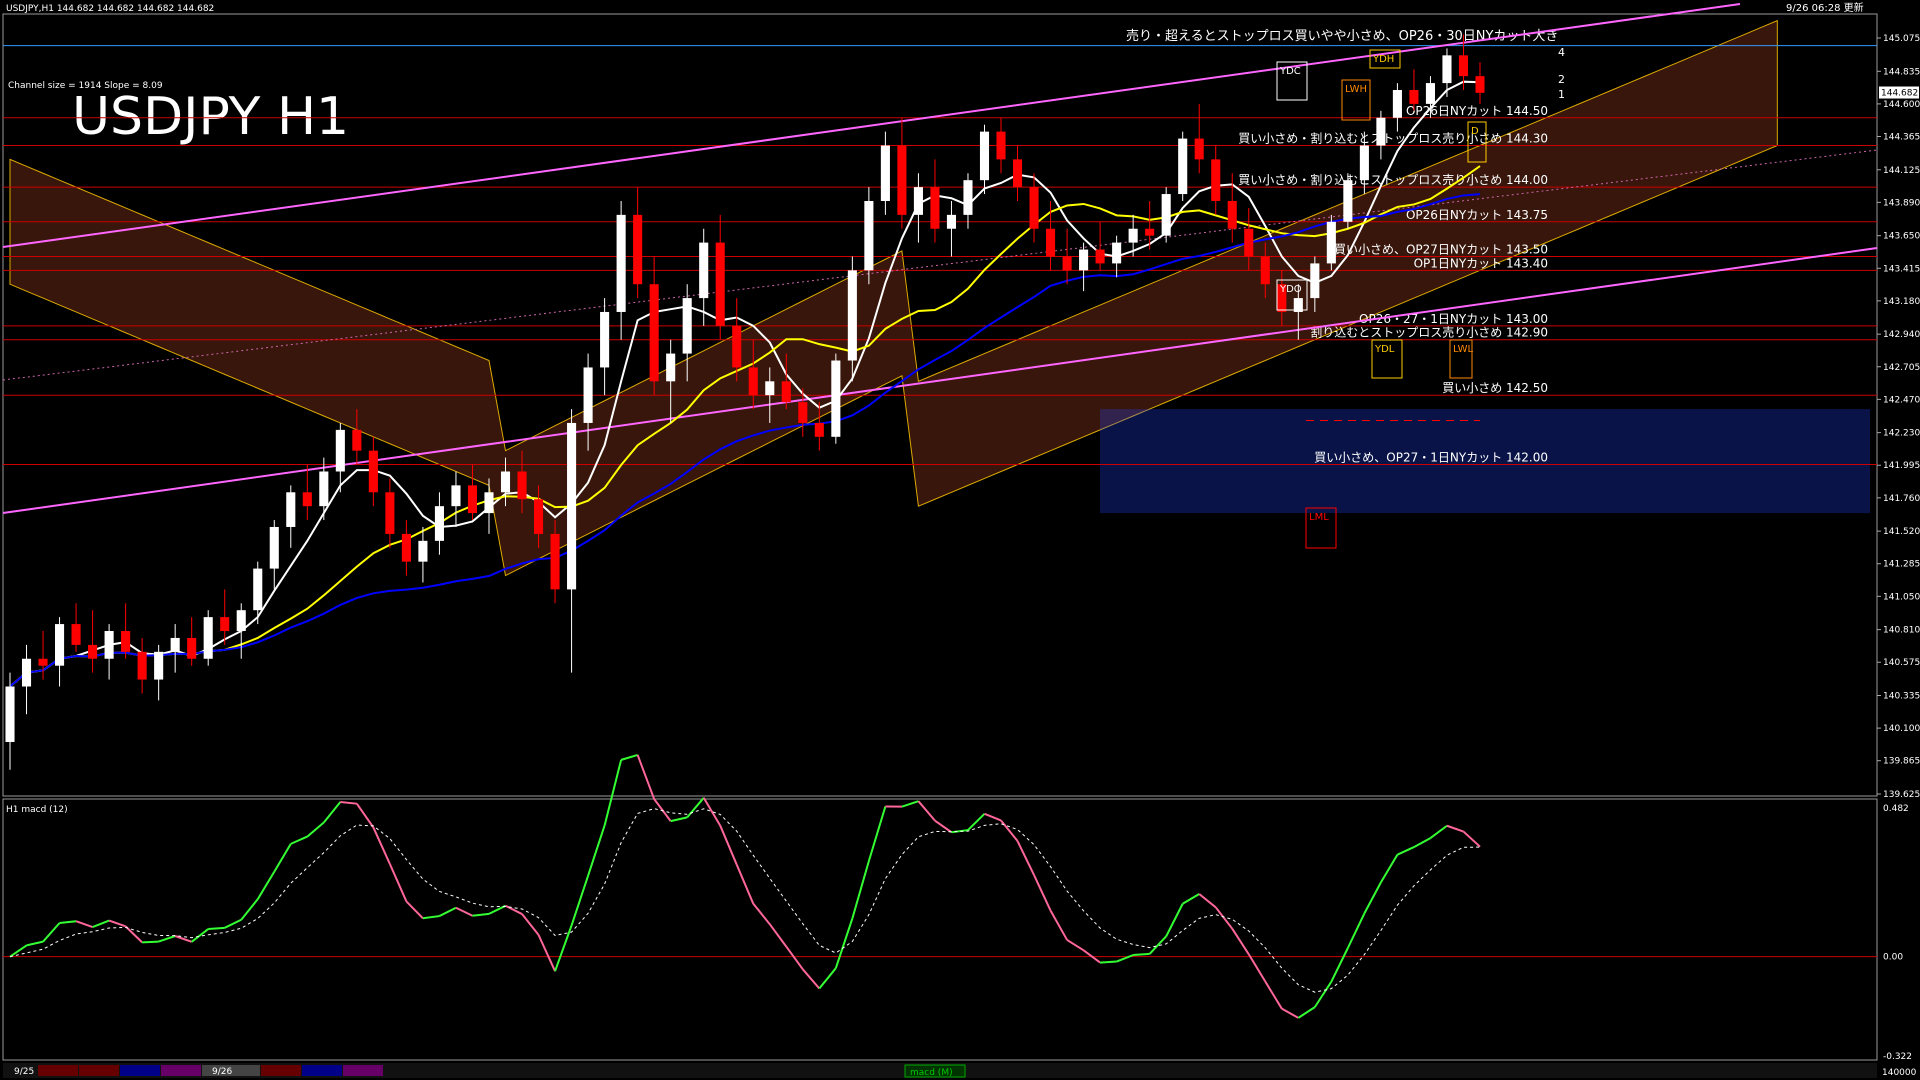 This screenshot has height=1080, width=1920. I want to click on macd-tick-label: 0.00, so click(1893, 958).